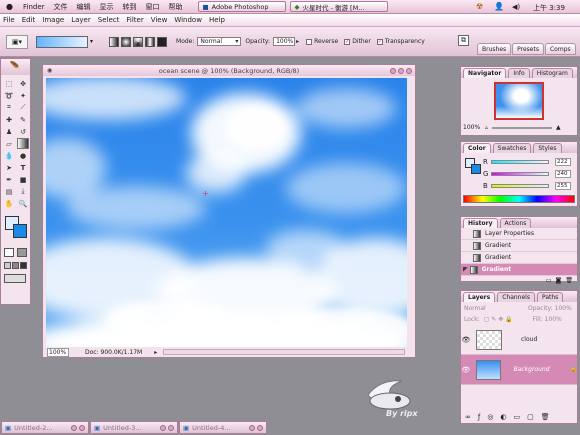  Describe the element at coordinates (379, 41) in the screenshot. I see `transparency-checkbox: ✓` at that location.